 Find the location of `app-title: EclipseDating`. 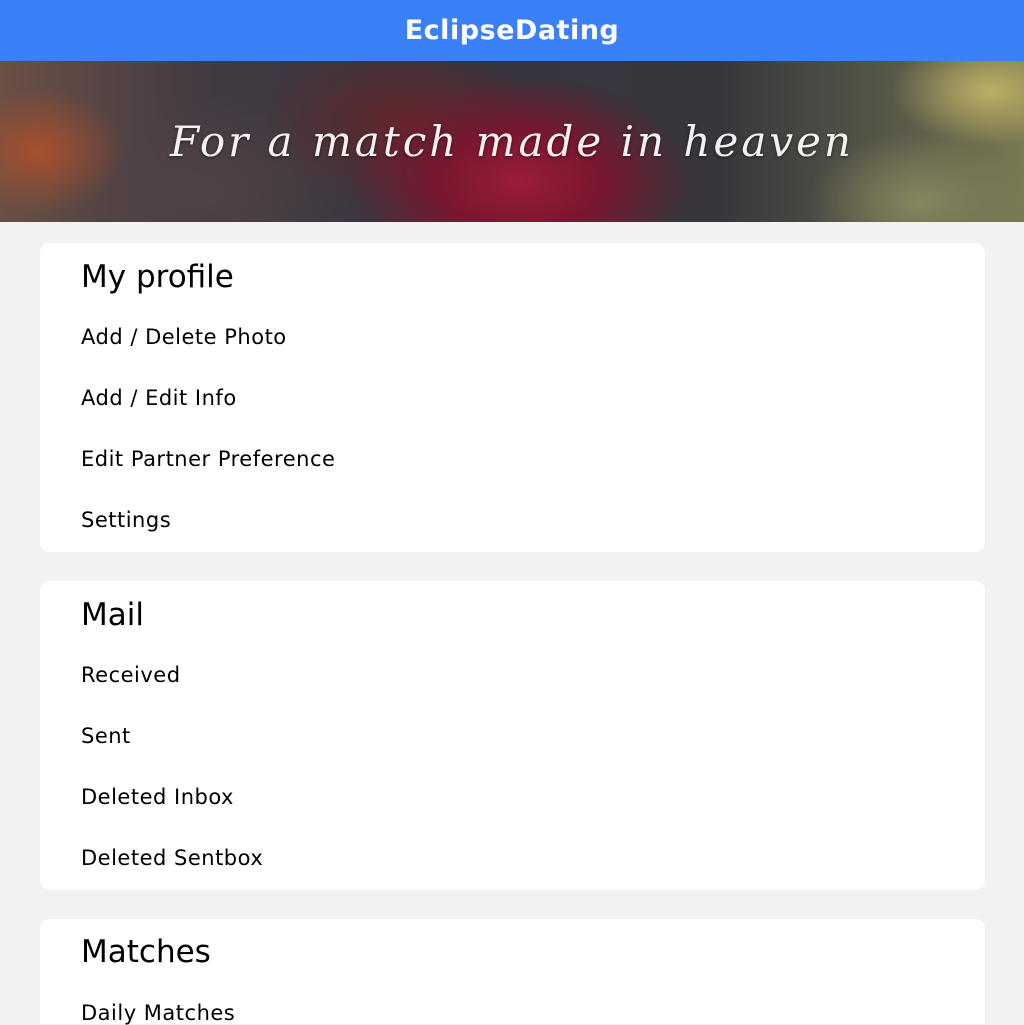

app-title: EclipseDating is located at coordinates (512, 30).